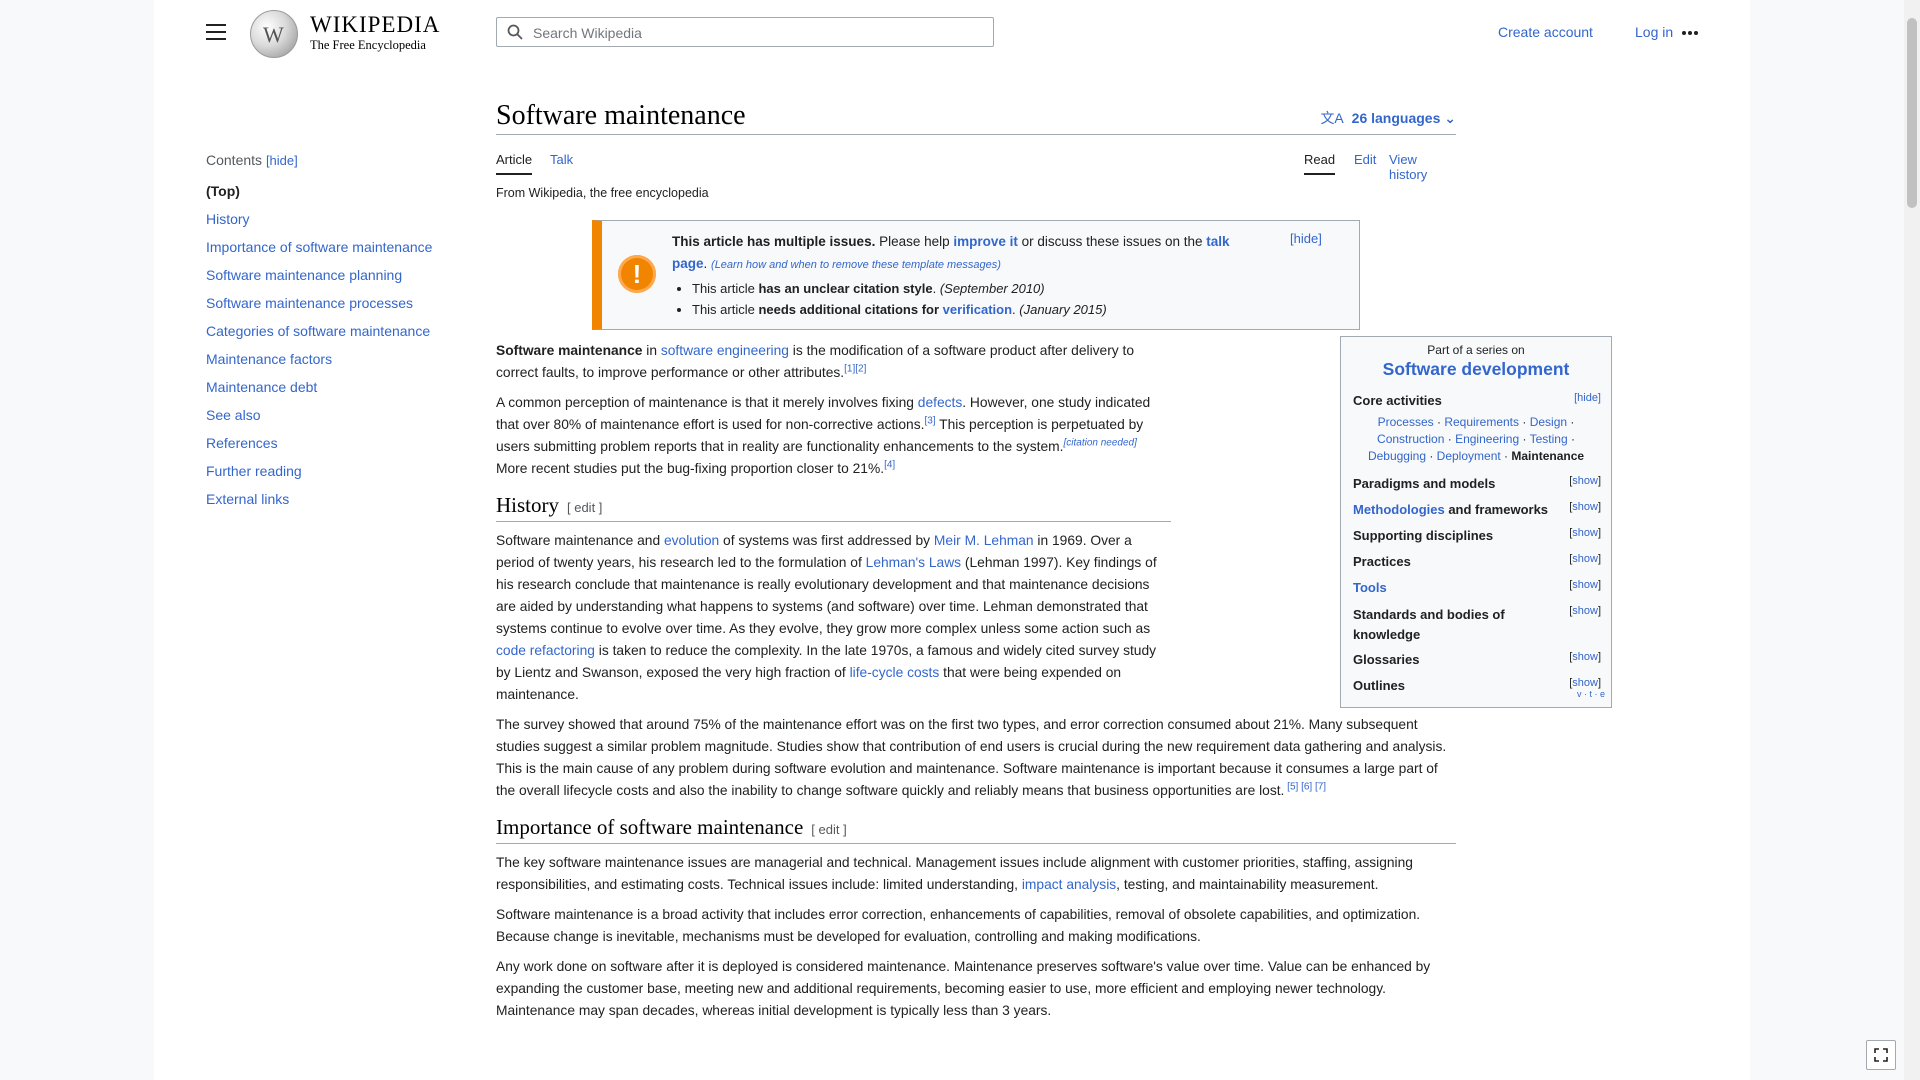 The height and width of the screenshot is (1080, 1920). What do you see at coordinates (1099, 442) in the screenshot?
I see `citation-needed-link: [citation needed]` at bounding box center [1099, 442].